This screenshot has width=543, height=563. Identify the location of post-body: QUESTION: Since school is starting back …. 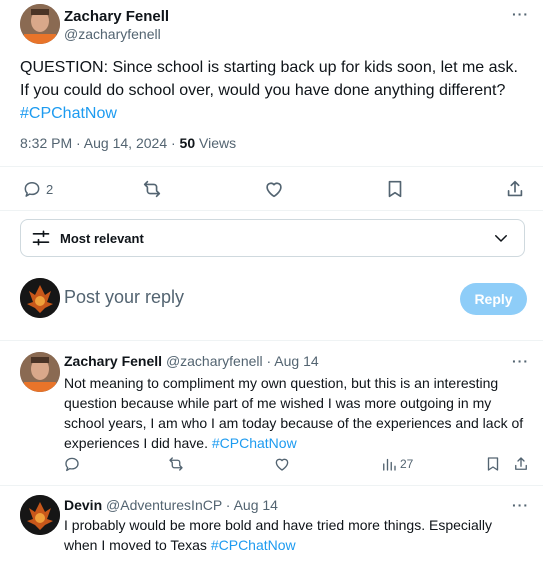
(269, 79).